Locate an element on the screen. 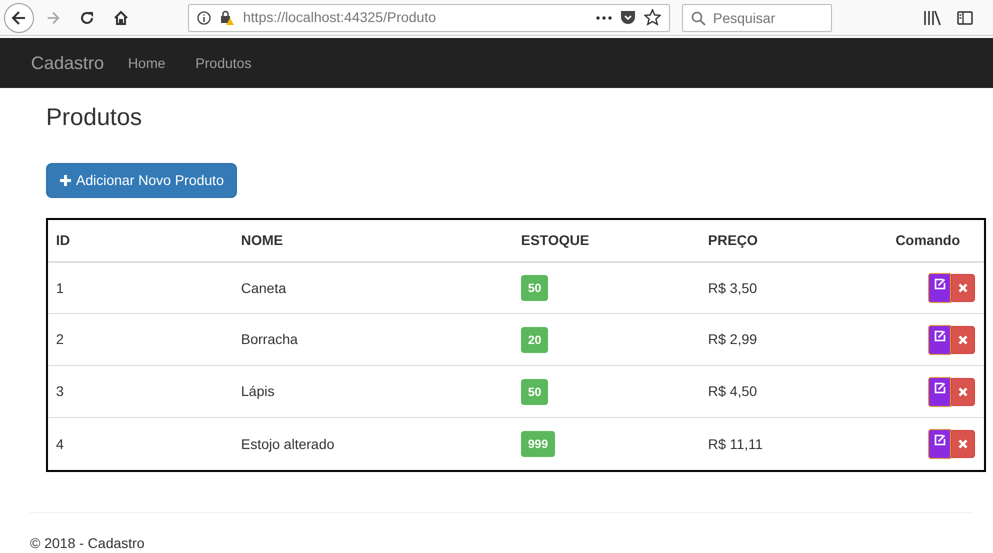 This screenshot has width=993, height=553. info-icon is located at coordinates (204, 17).